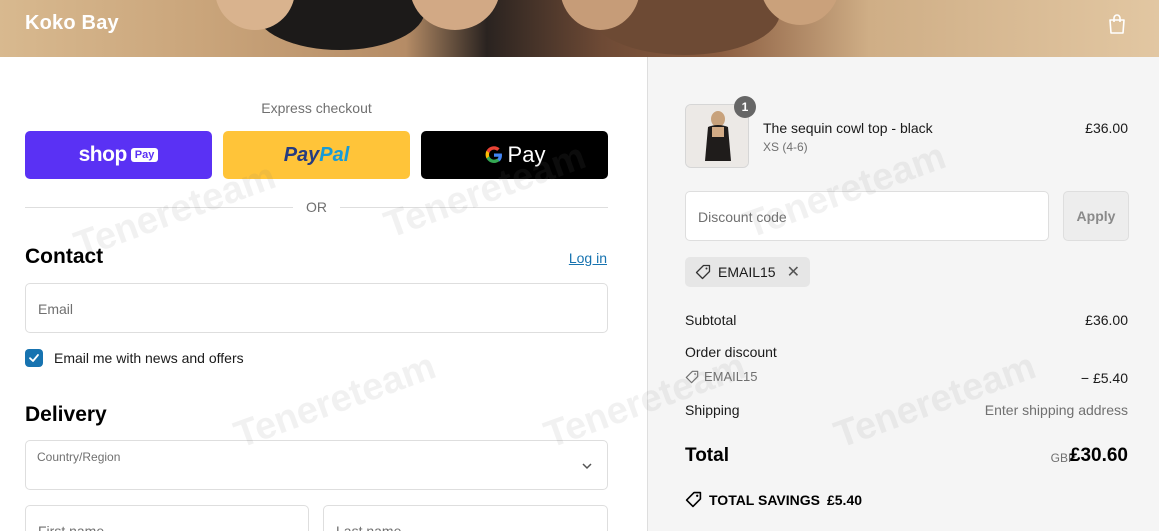 The width and height of the screenshot is (1159, 531). Describe the element at coordinates (56, 309) in the screenshot. I see `email-placeholder: Email` at that location.